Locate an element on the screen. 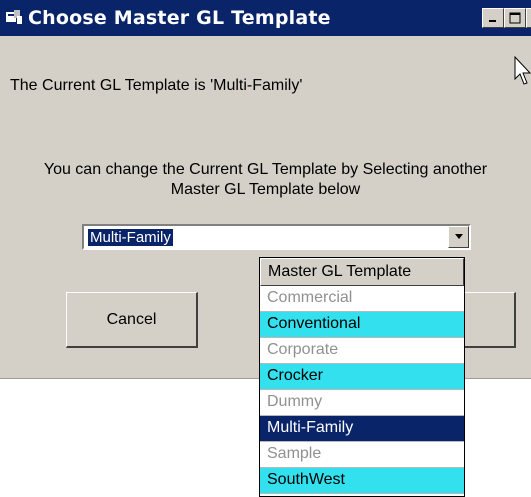  minimize-button is located at coordinates (493, 18).